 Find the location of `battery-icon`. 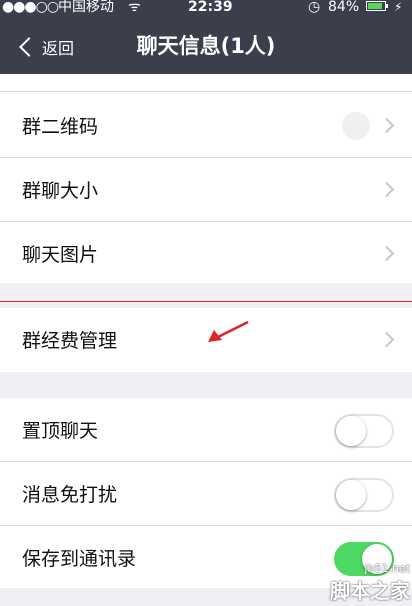

battery-icon is located at coordinates (377, 6).